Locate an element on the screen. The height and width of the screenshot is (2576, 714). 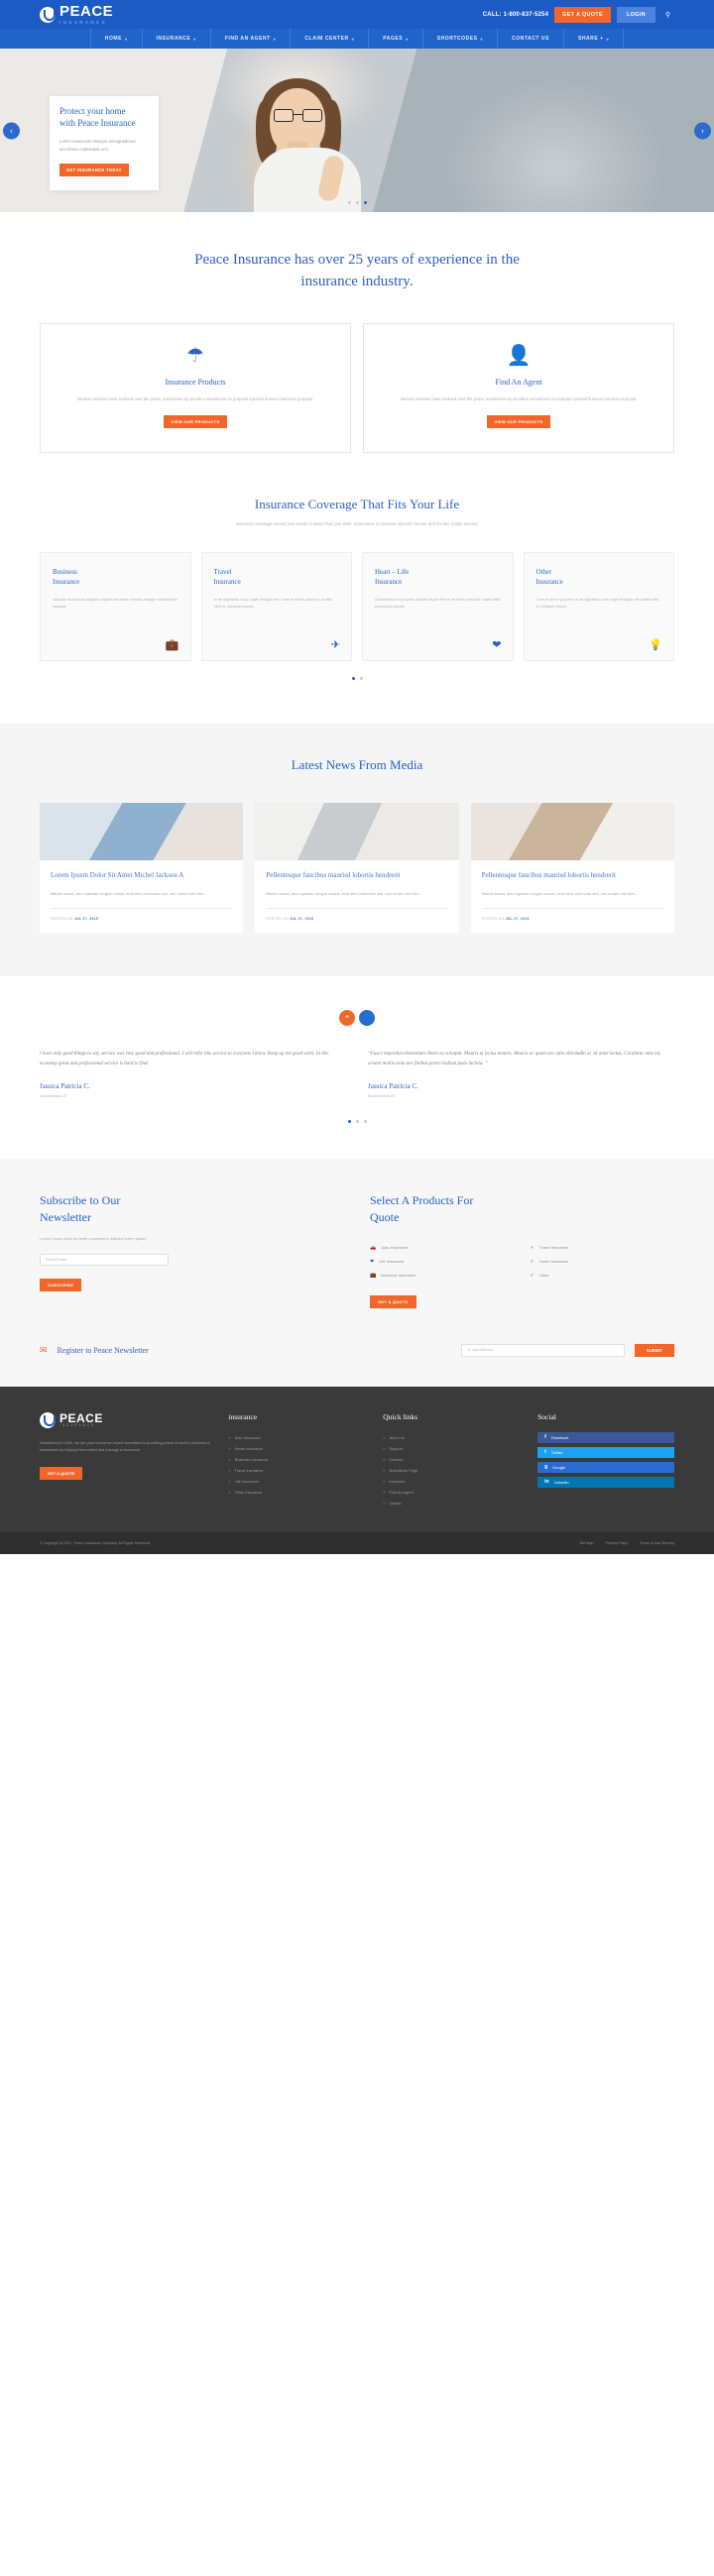
footer-link-label: Business Insurance is located at coordinates (251, 1459).